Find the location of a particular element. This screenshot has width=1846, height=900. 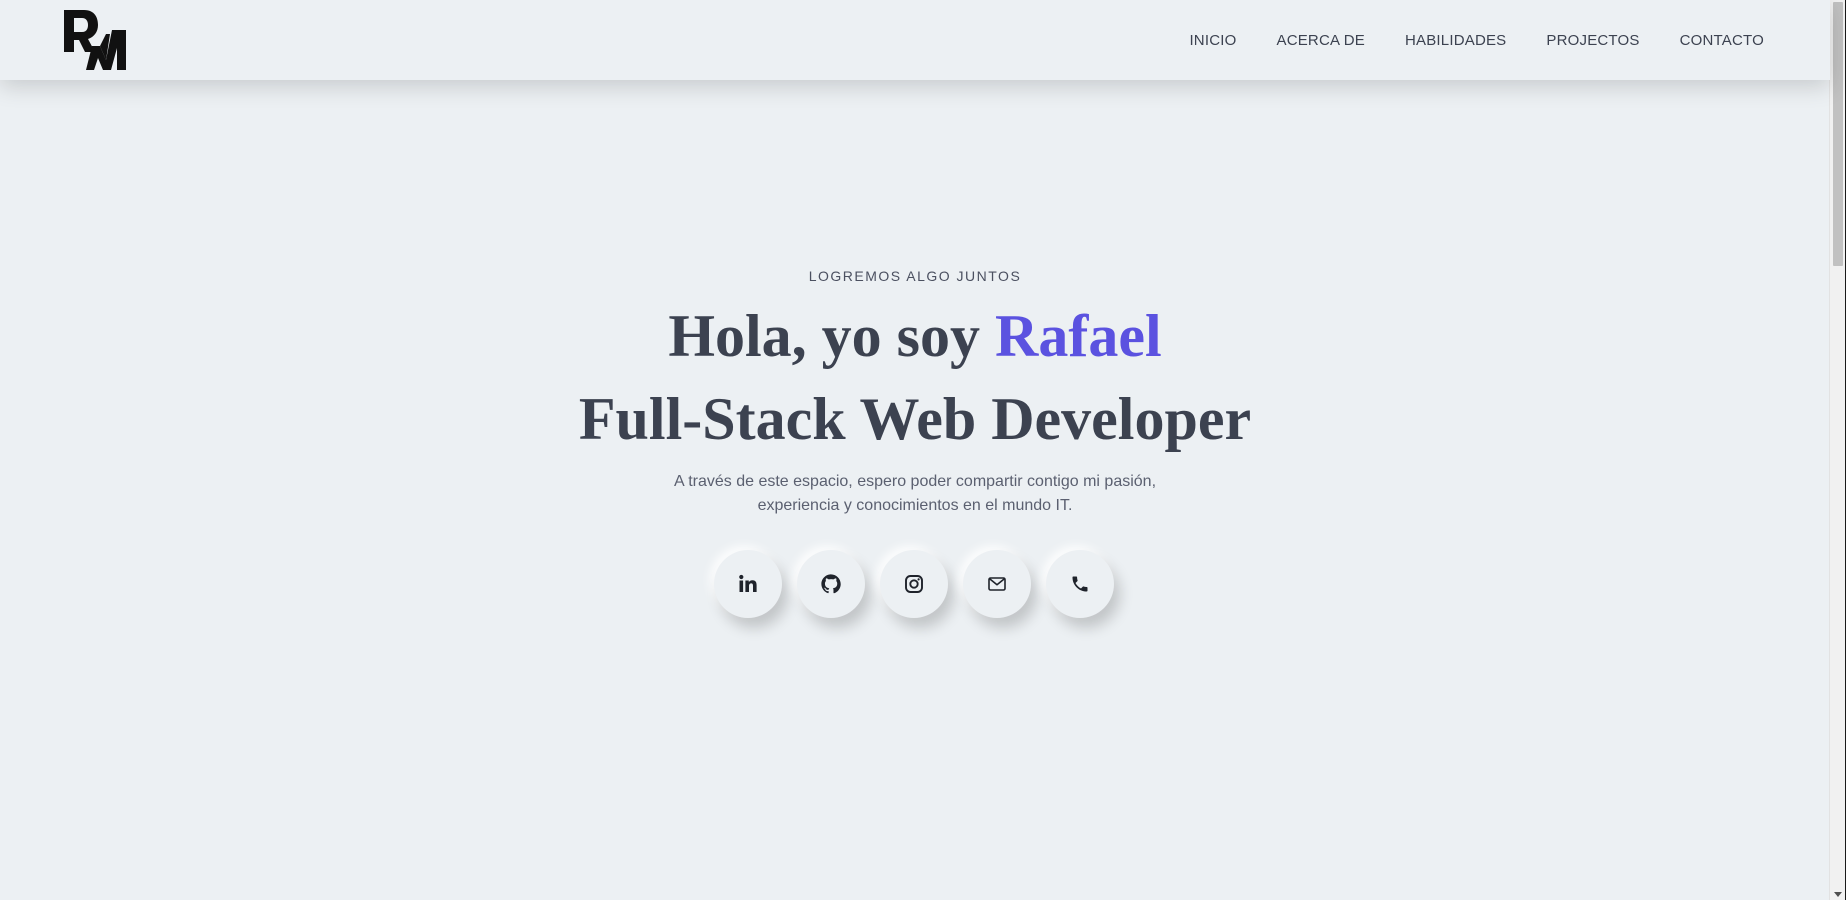

phone-icon is located at coordinates (1080, 584).